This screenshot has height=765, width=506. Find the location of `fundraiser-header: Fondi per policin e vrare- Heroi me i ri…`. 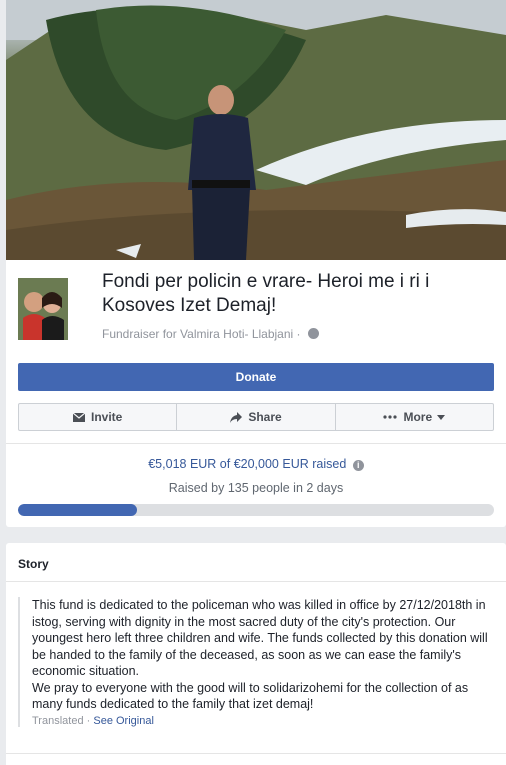

fundraiser-header: Fondi per policin e vrare- Heroi me i ri… is located at coordinates (258, 307).